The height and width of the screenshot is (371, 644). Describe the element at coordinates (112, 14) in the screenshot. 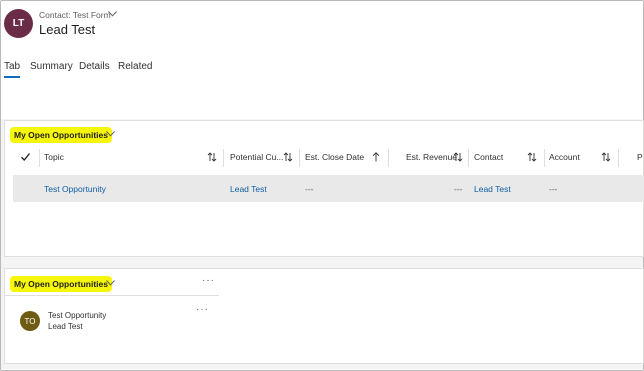

I see `form-selector-chevron-icon` at that location.